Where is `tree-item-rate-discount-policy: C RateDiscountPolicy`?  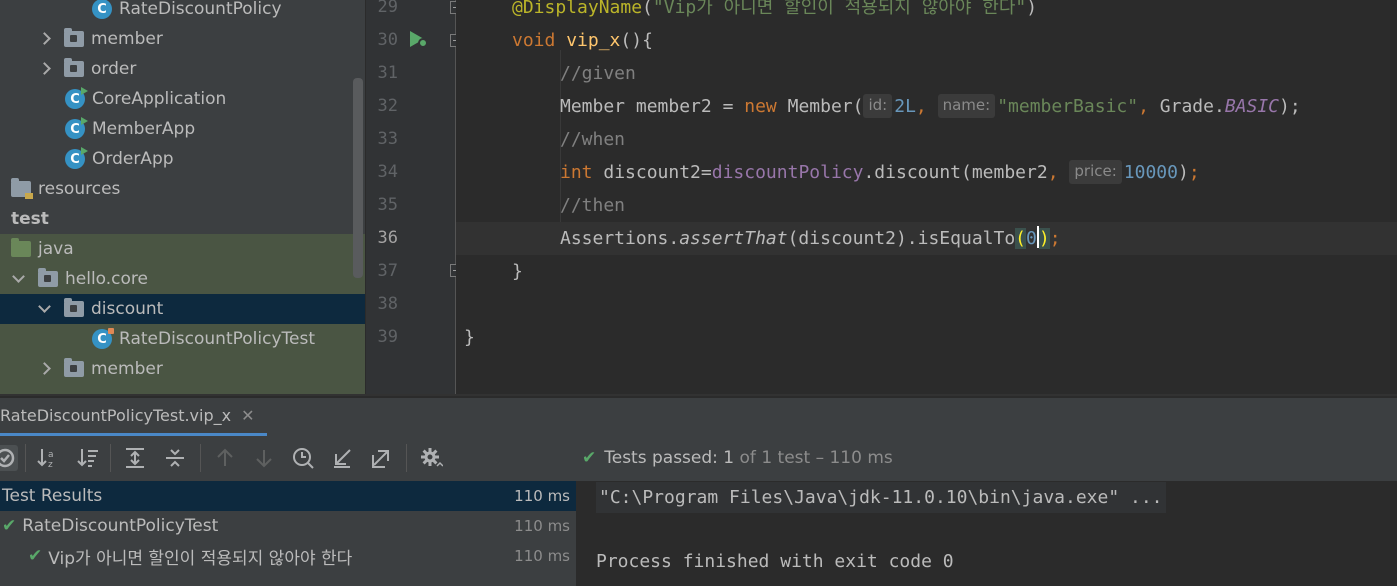
tree-item-rate-discount-policy: C RateDiscountPolicy is located at coordinates (182, 12).